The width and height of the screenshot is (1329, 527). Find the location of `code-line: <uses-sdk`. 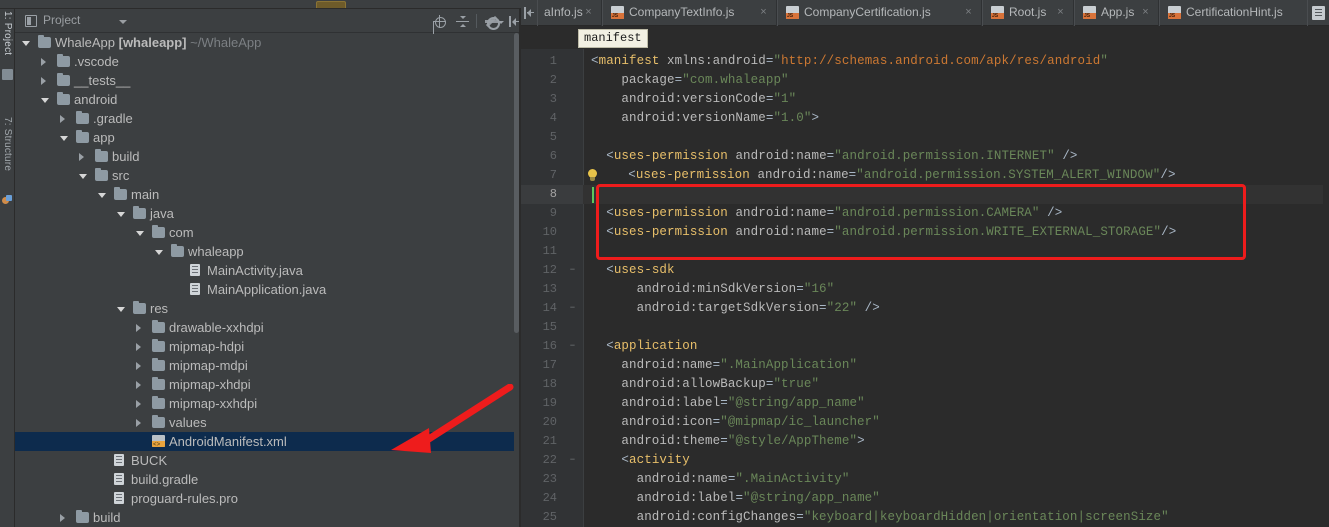

code-line: <uses-sdk is located at coordinates (633, 270).